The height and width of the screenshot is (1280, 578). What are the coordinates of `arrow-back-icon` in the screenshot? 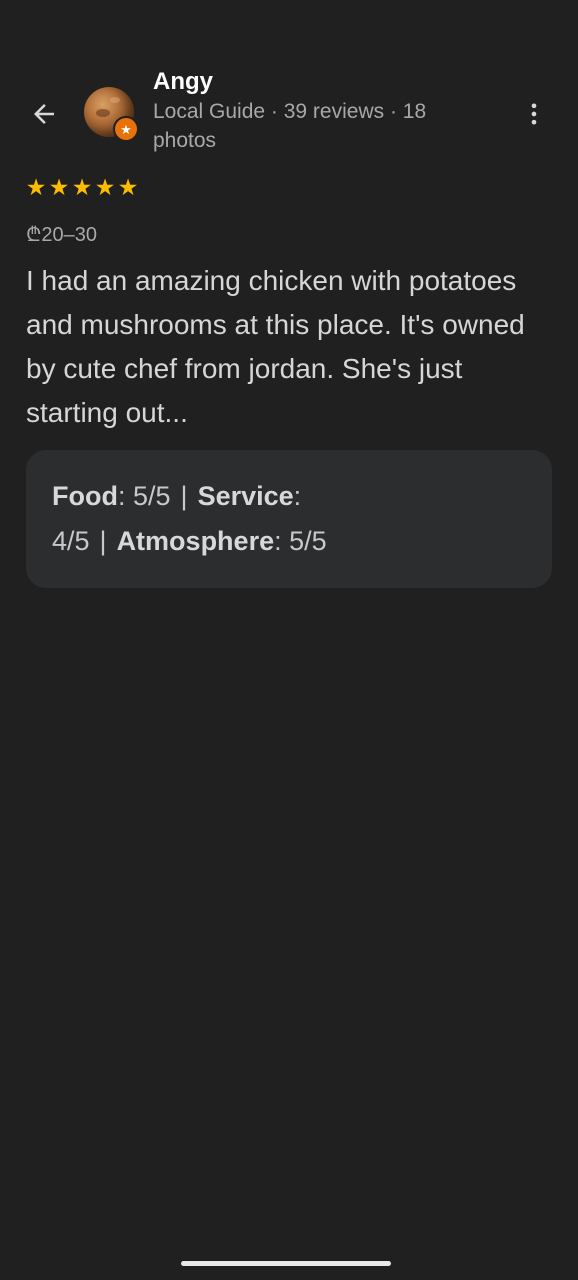 It's located at (44, 114).